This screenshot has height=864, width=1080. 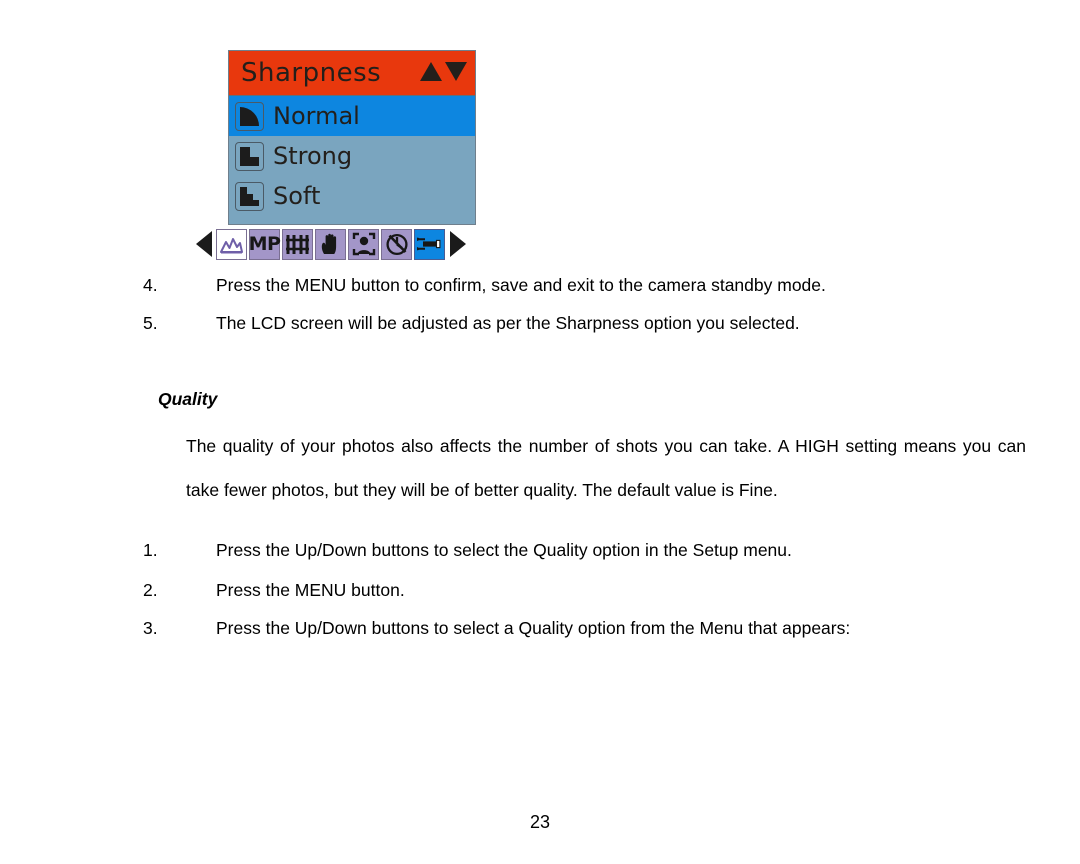 I want to click on triangle-up-icon, so click(x=431, y=71).